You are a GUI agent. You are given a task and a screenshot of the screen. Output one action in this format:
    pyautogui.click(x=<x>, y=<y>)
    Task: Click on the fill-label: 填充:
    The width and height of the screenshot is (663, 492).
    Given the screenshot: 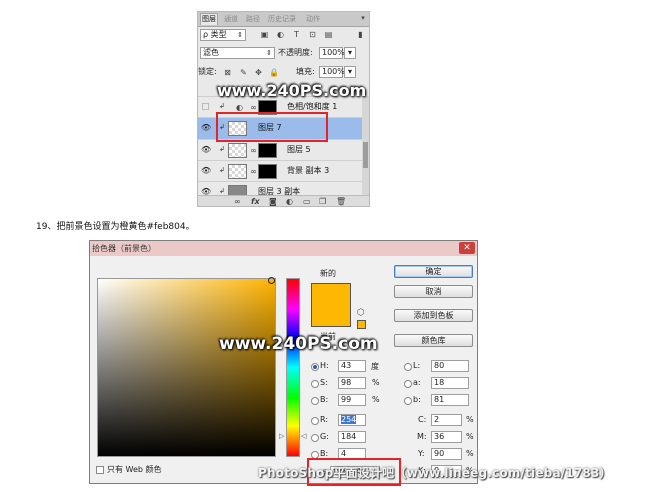 What is the action you would take?
    pyautogui.click(x=305, y=71)
    